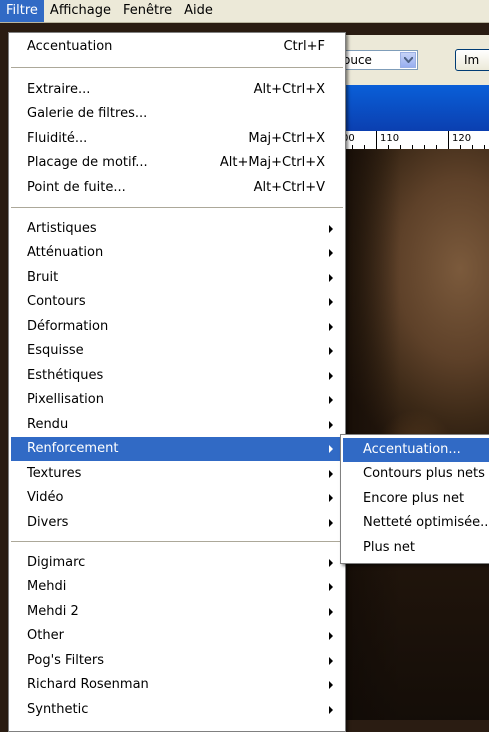 The image size is (489, 732). What do you see at coordinates (289, 89) in the screenshot?
I see `menu-item-shortcut: Alt+Ctrl+X` at bounding box center [289, 89].